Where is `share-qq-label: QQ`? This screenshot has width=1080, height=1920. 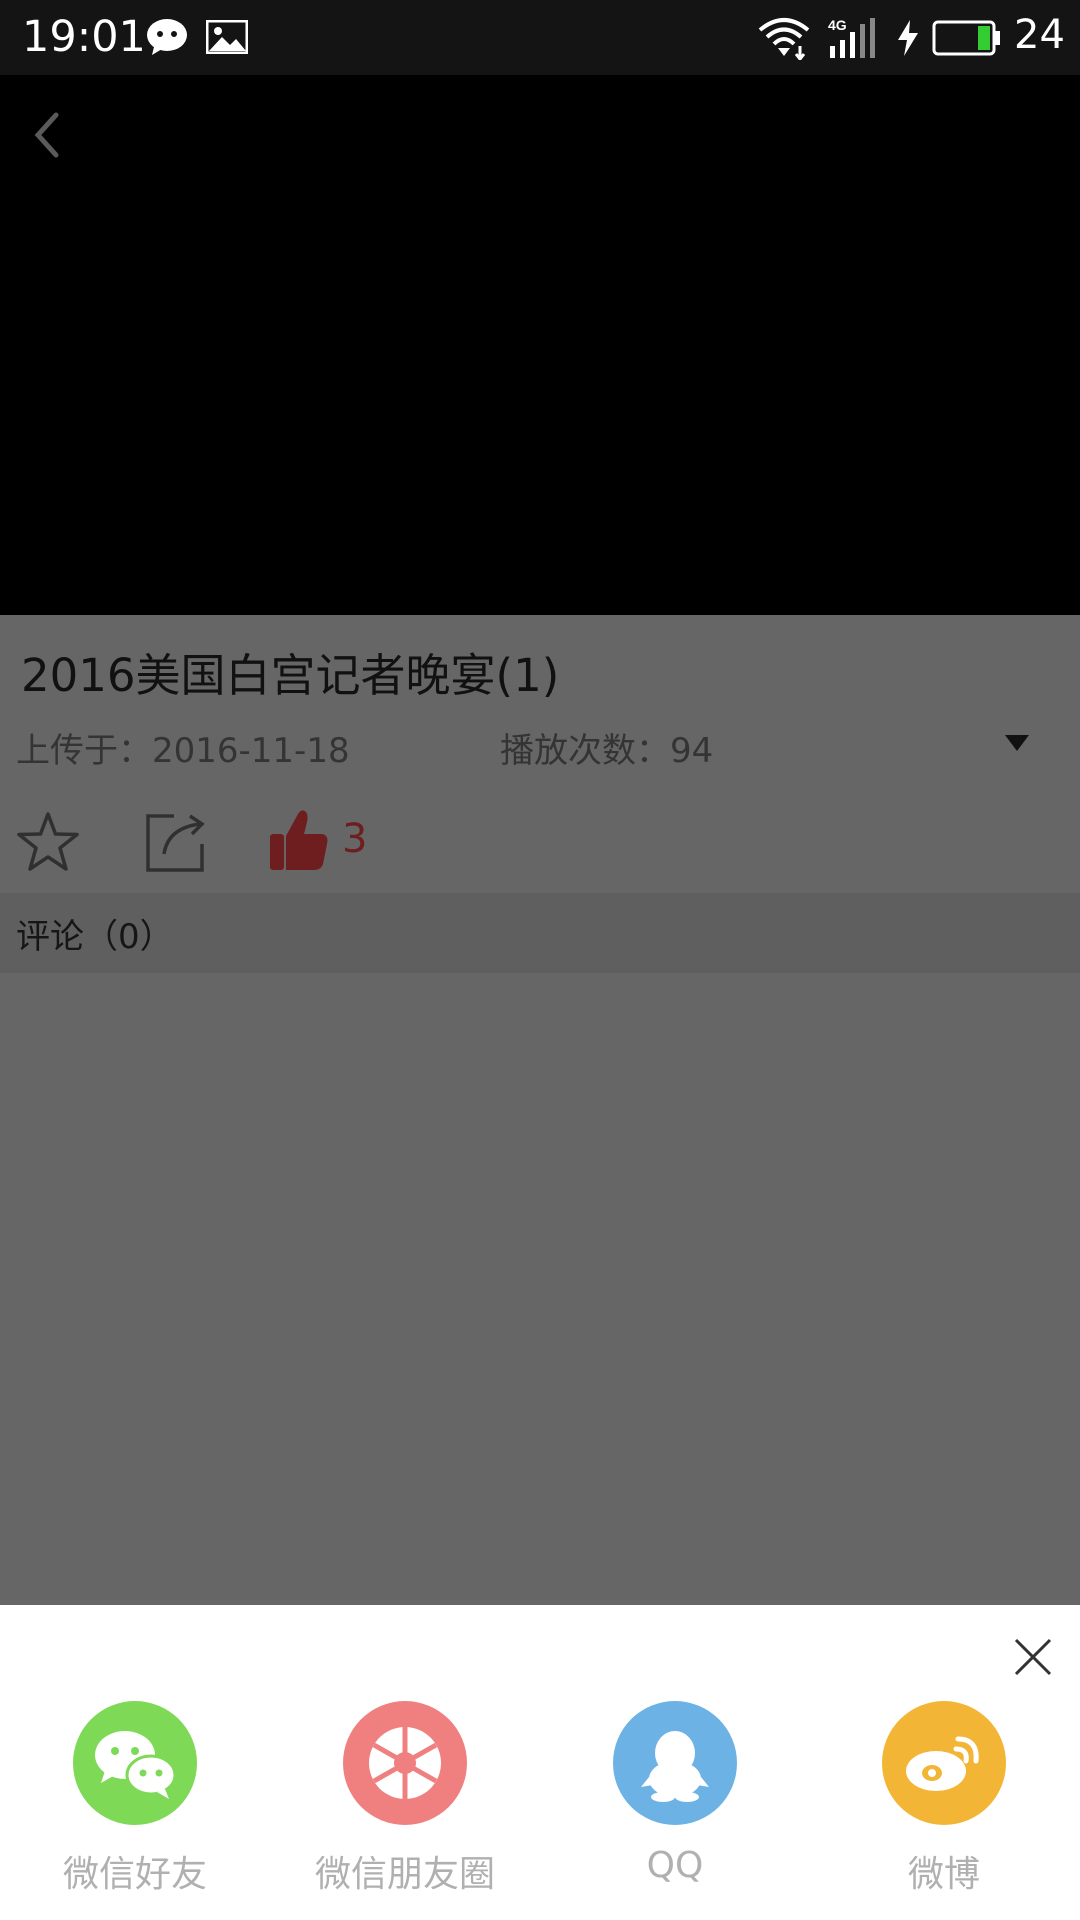 share-qq-label: QQ is located at coordinates (675, 1865).